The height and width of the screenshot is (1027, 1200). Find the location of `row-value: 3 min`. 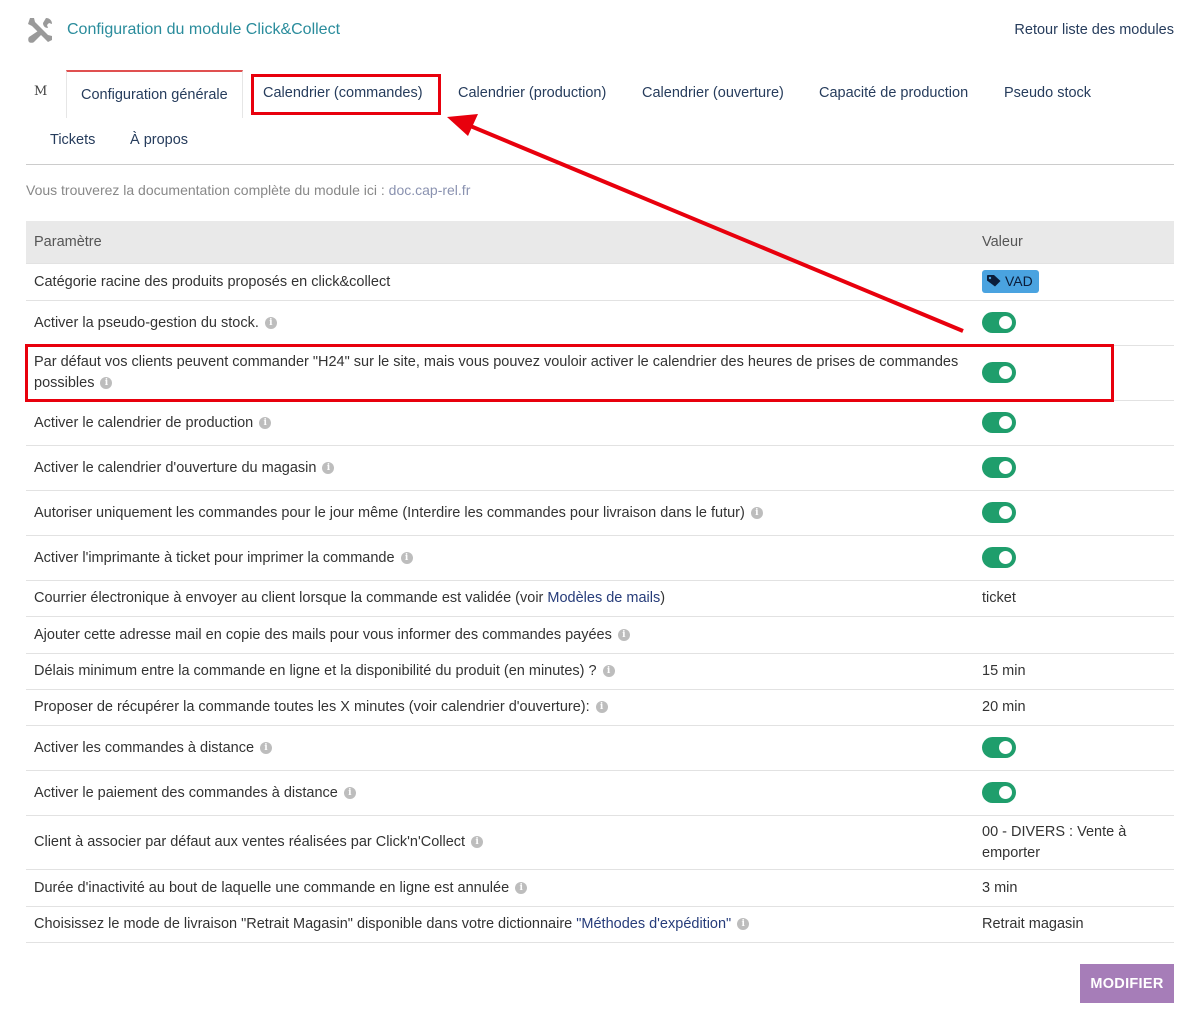

row-value: 3 min is located at coordinates (1074, 888).